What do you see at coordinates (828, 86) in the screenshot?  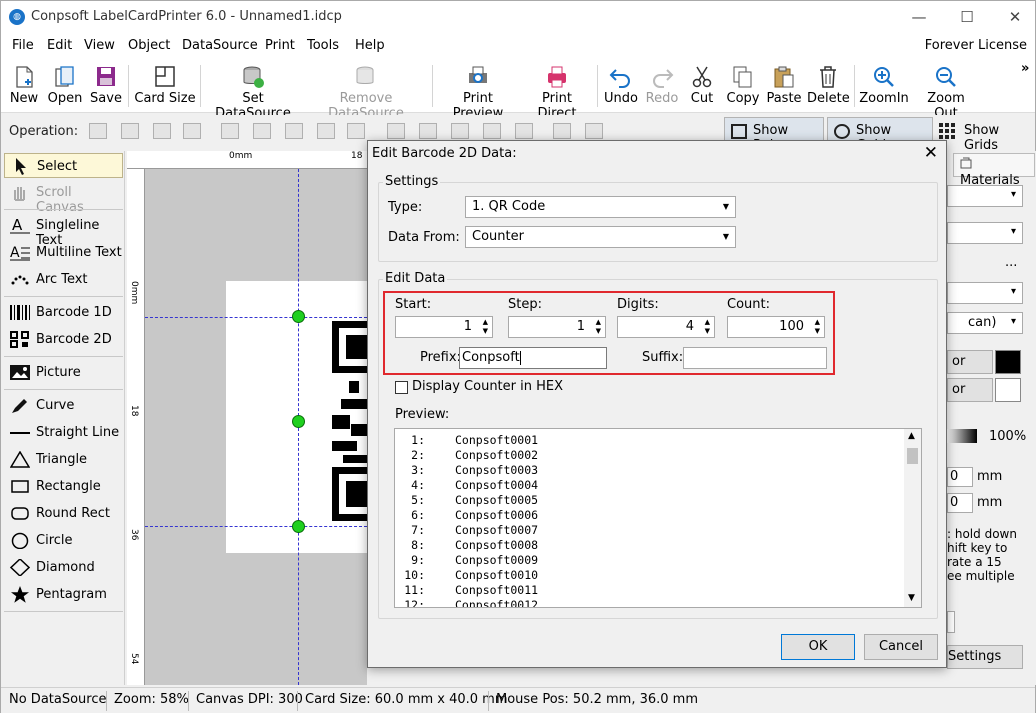 I see `delete-button: Delete` at bounding box center [828, 86].